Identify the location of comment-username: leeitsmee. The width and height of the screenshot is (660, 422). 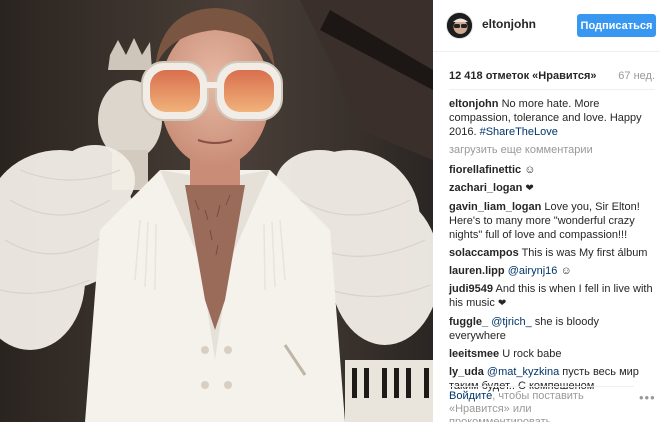
(474, 354).